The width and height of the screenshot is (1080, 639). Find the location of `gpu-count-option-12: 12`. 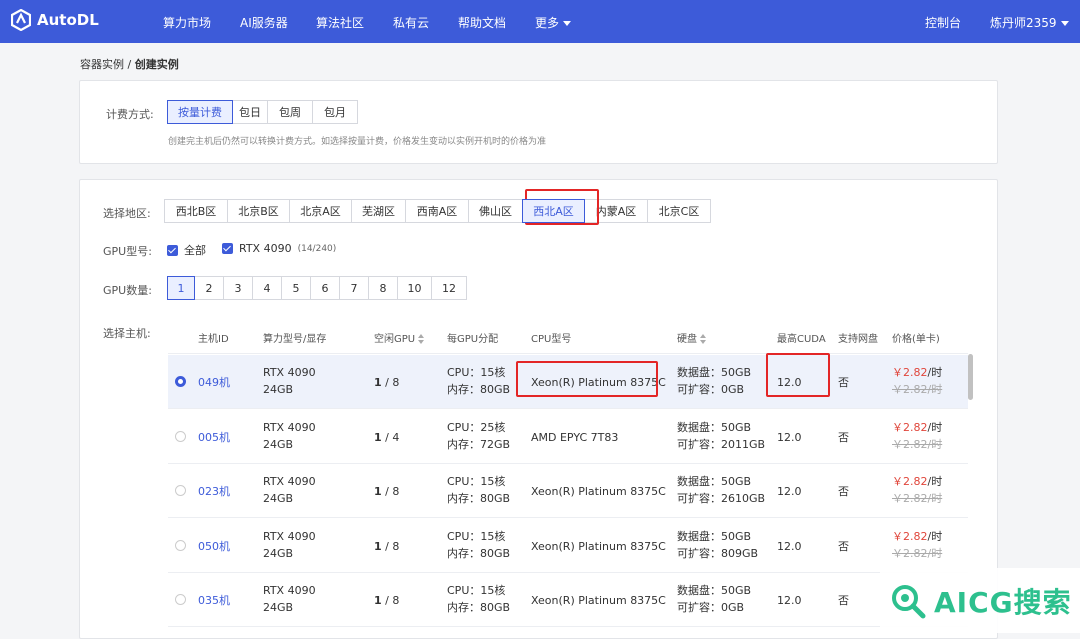

gpu-count-option-12: 12 is located at coordinates (449, 288).